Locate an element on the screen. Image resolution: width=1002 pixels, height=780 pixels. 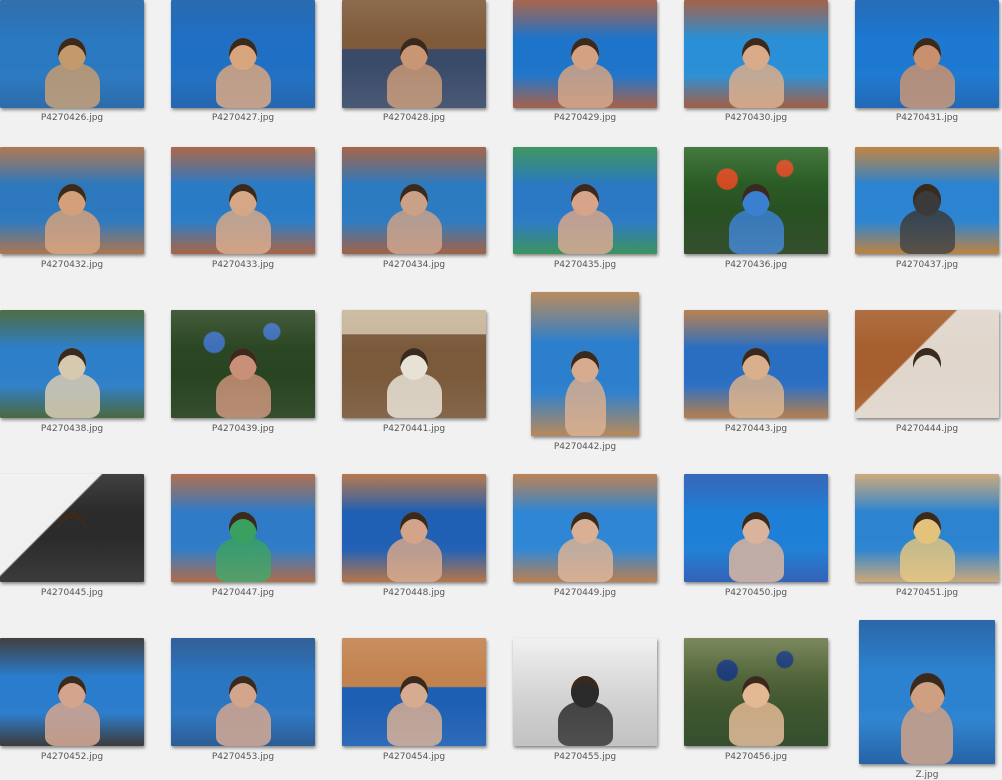
thumbnail-filename: P4270431.jpg is located at coordinates (927, 118).